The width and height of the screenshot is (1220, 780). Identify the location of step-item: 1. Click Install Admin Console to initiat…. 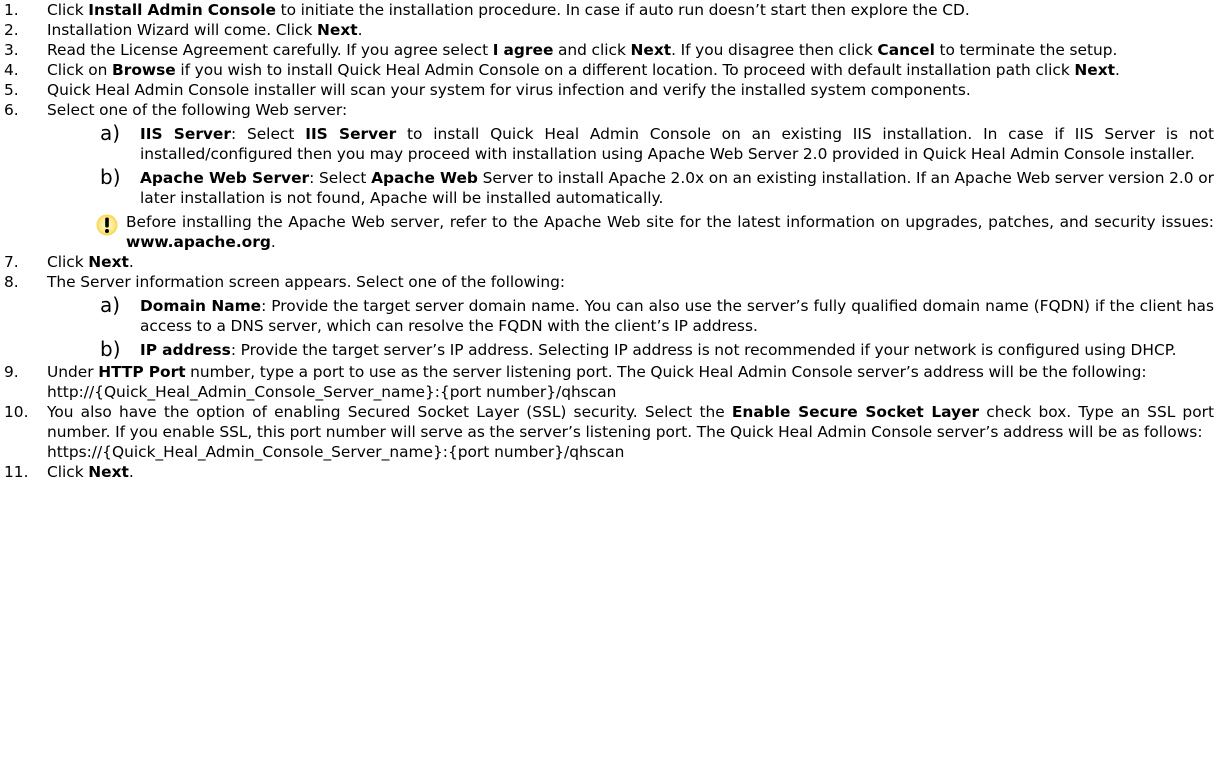
(610, 10).